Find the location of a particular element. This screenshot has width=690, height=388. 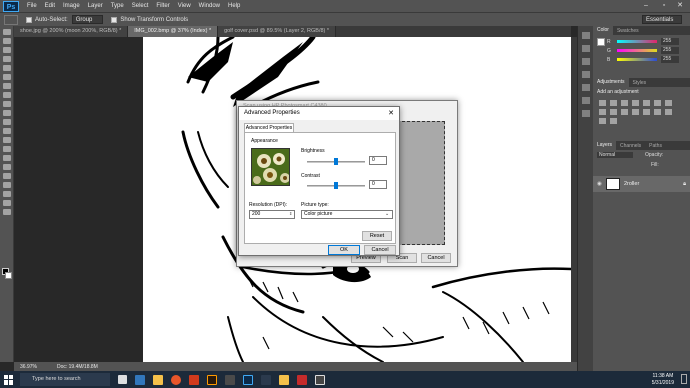

quick-select-icon is located at coordinates (7, 59).